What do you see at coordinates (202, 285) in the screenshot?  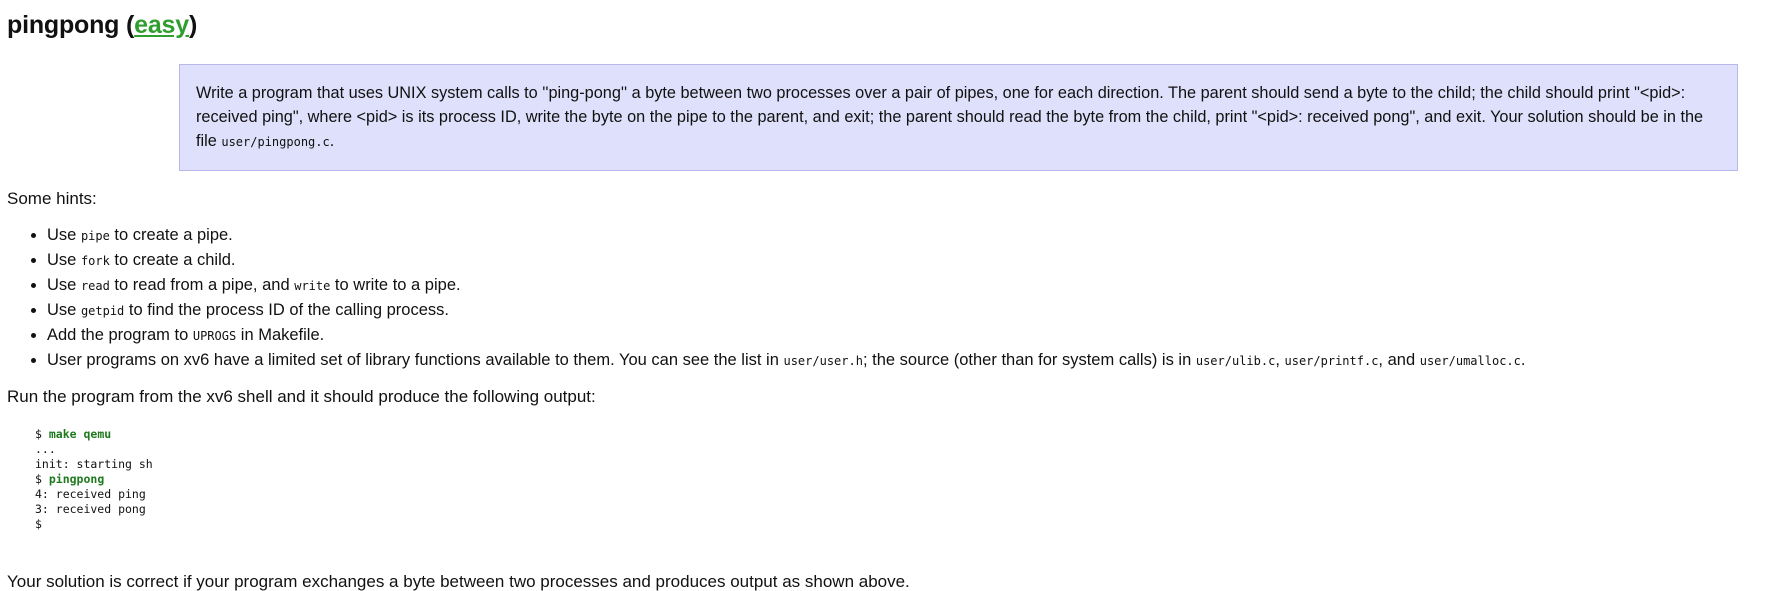 I see `hint-text: to read from a pipe, and` at bounding box center [202, 285].